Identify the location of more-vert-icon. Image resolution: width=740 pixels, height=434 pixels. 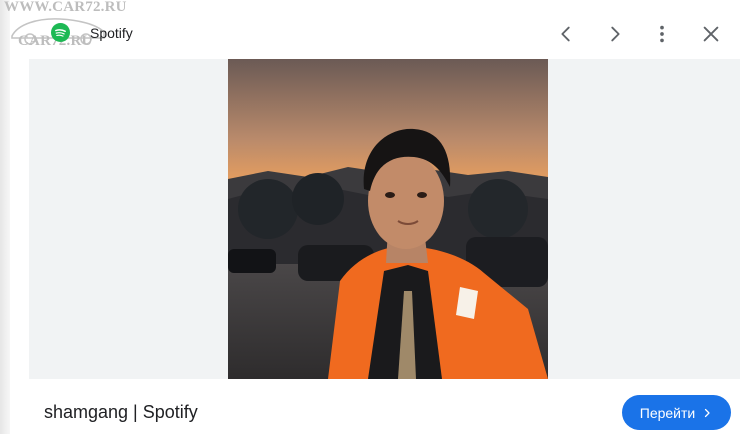
(662, 34).